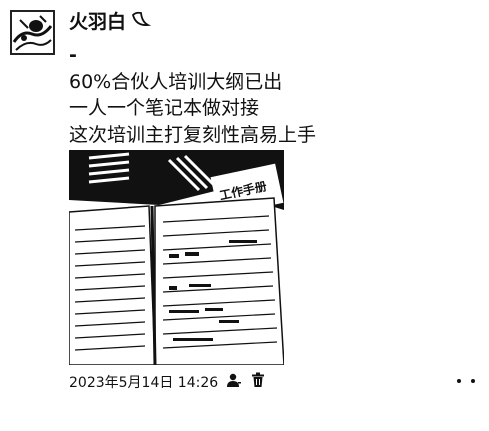 Image resolution: width=489 pixels, height=431 pixels. I want to click on post-meta: 2023年5月14日 14:26, so click(167, 382).